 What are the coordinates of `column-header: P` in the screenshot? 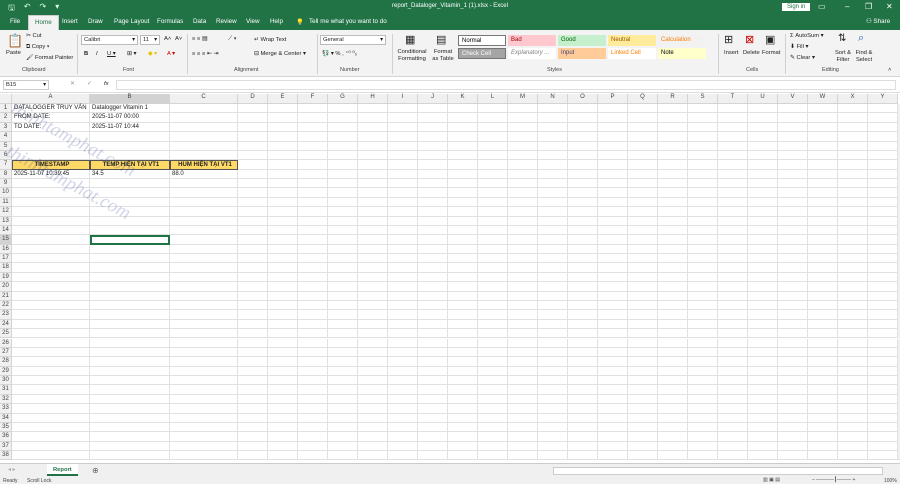 It's located at (613, 99).